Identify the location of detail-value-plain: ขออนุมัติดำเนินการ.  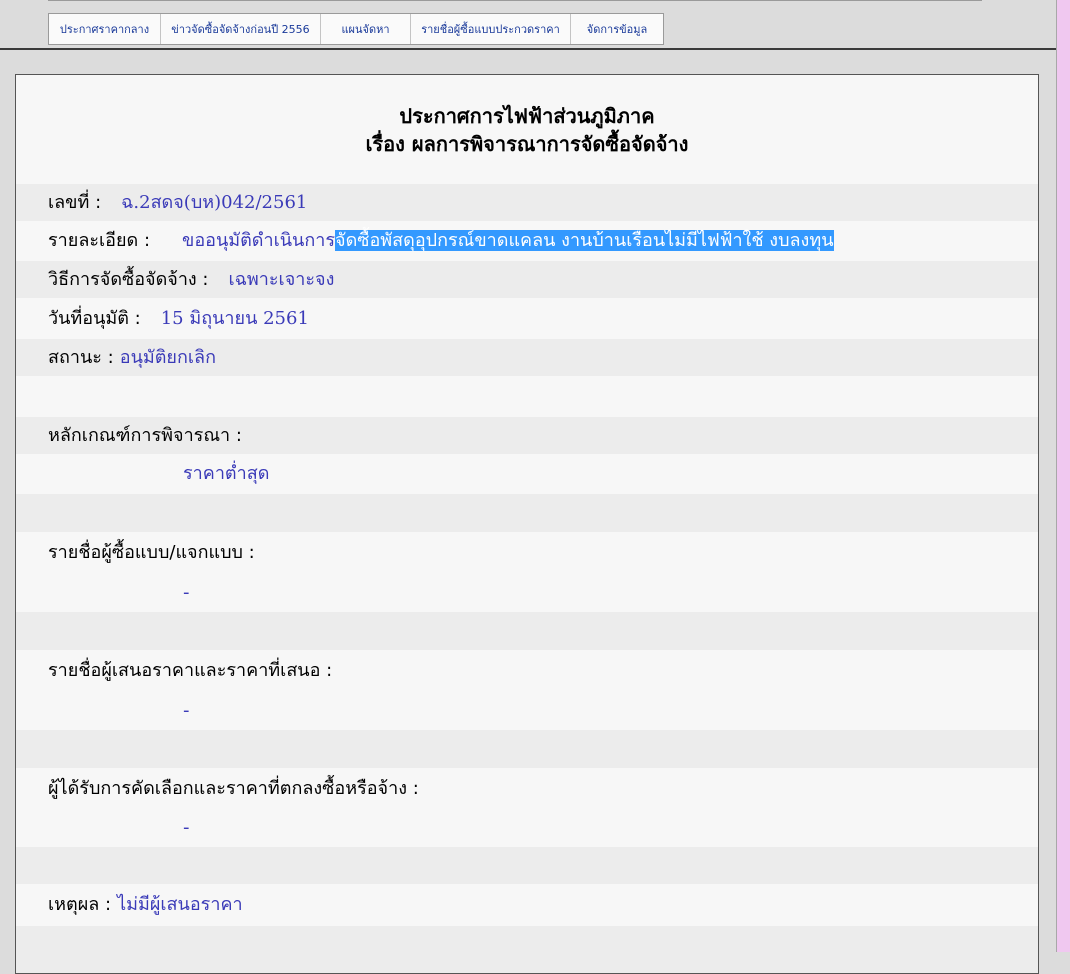
(259, 240).